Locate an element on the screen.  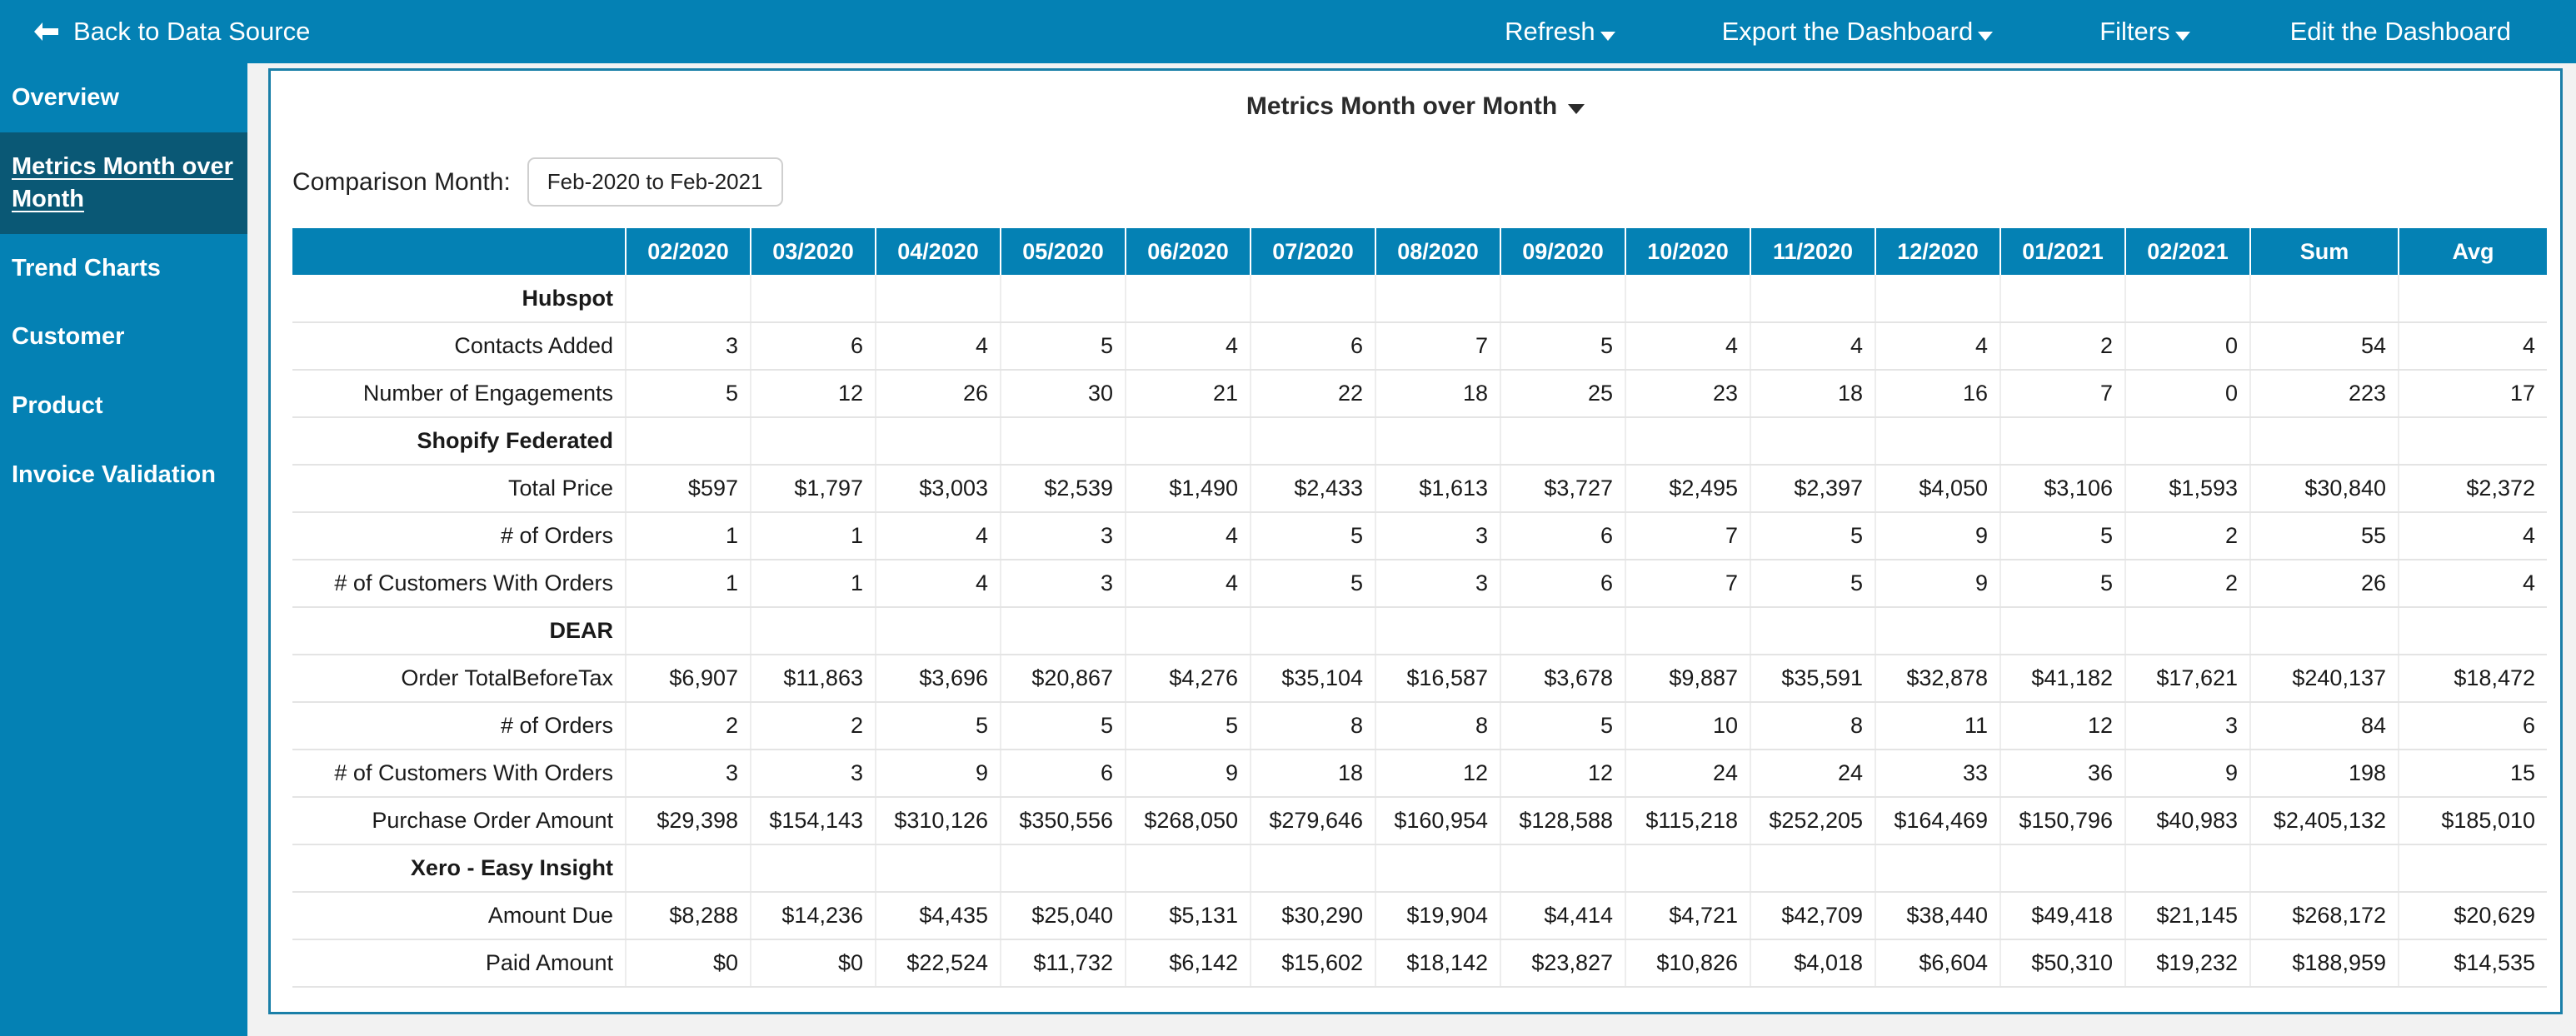
metric-label: # of Orders is located at coordinates (459, 536).